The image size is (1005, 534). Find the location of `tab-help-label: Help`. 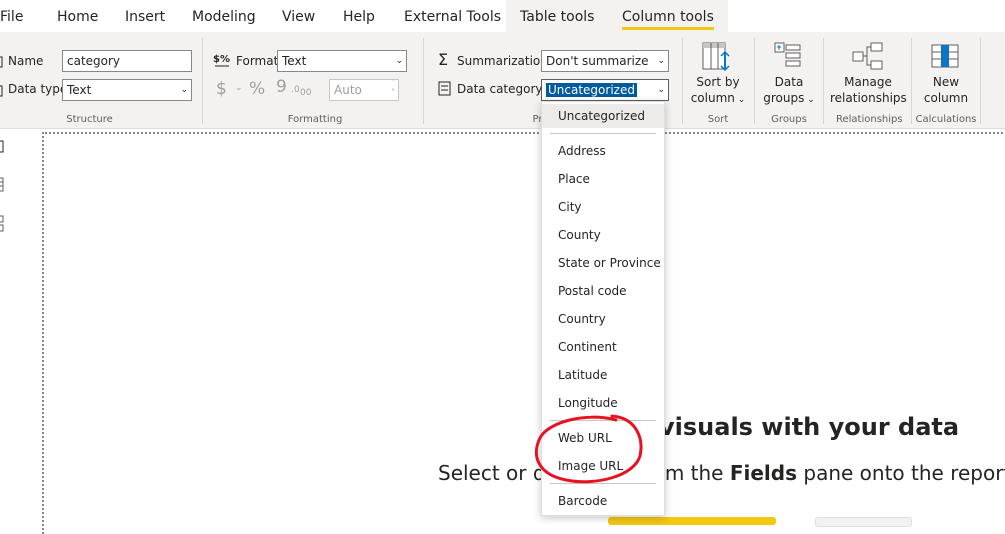

tab-help-label: Help is located at coordinates (359, 17).